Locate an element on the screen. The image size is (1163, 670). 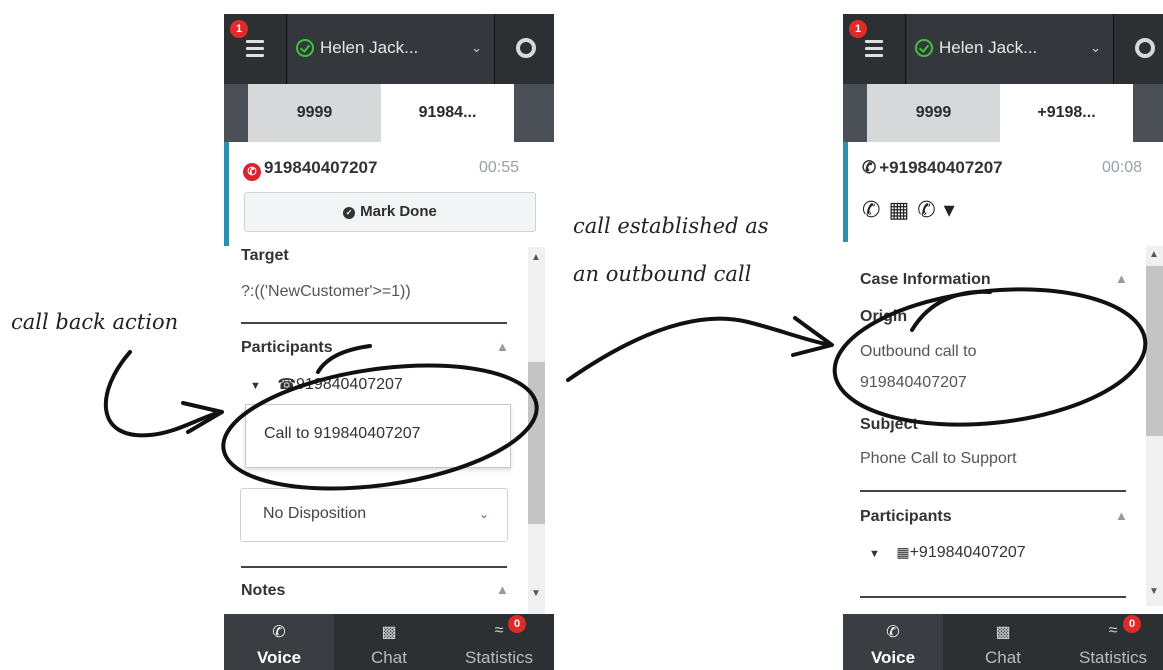
left-arrow-head is located at coordinates (202, 417).